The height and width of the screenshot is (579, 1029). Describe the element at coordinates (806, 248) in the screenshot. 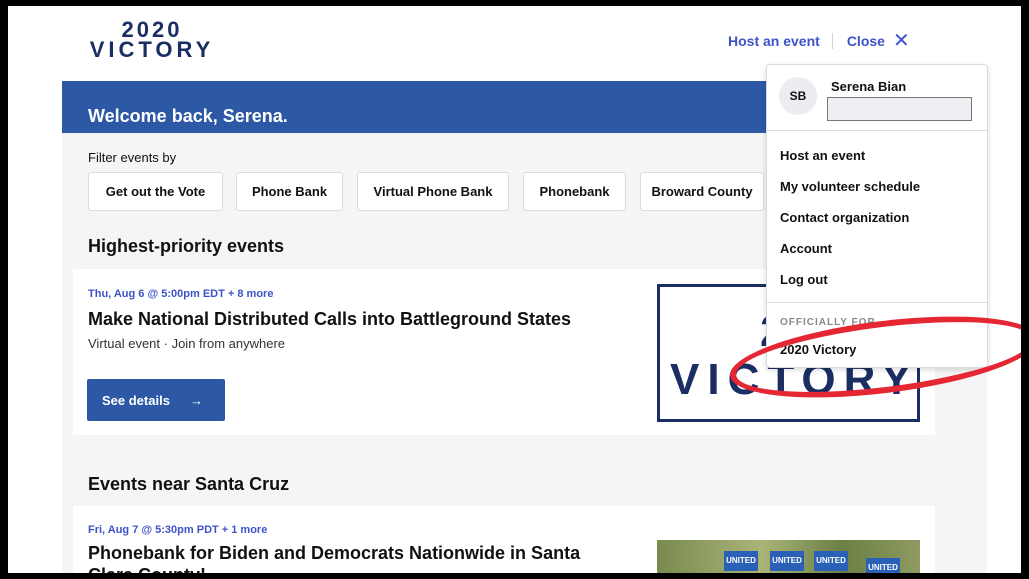

I see `menu-item-account: Account` at that location.